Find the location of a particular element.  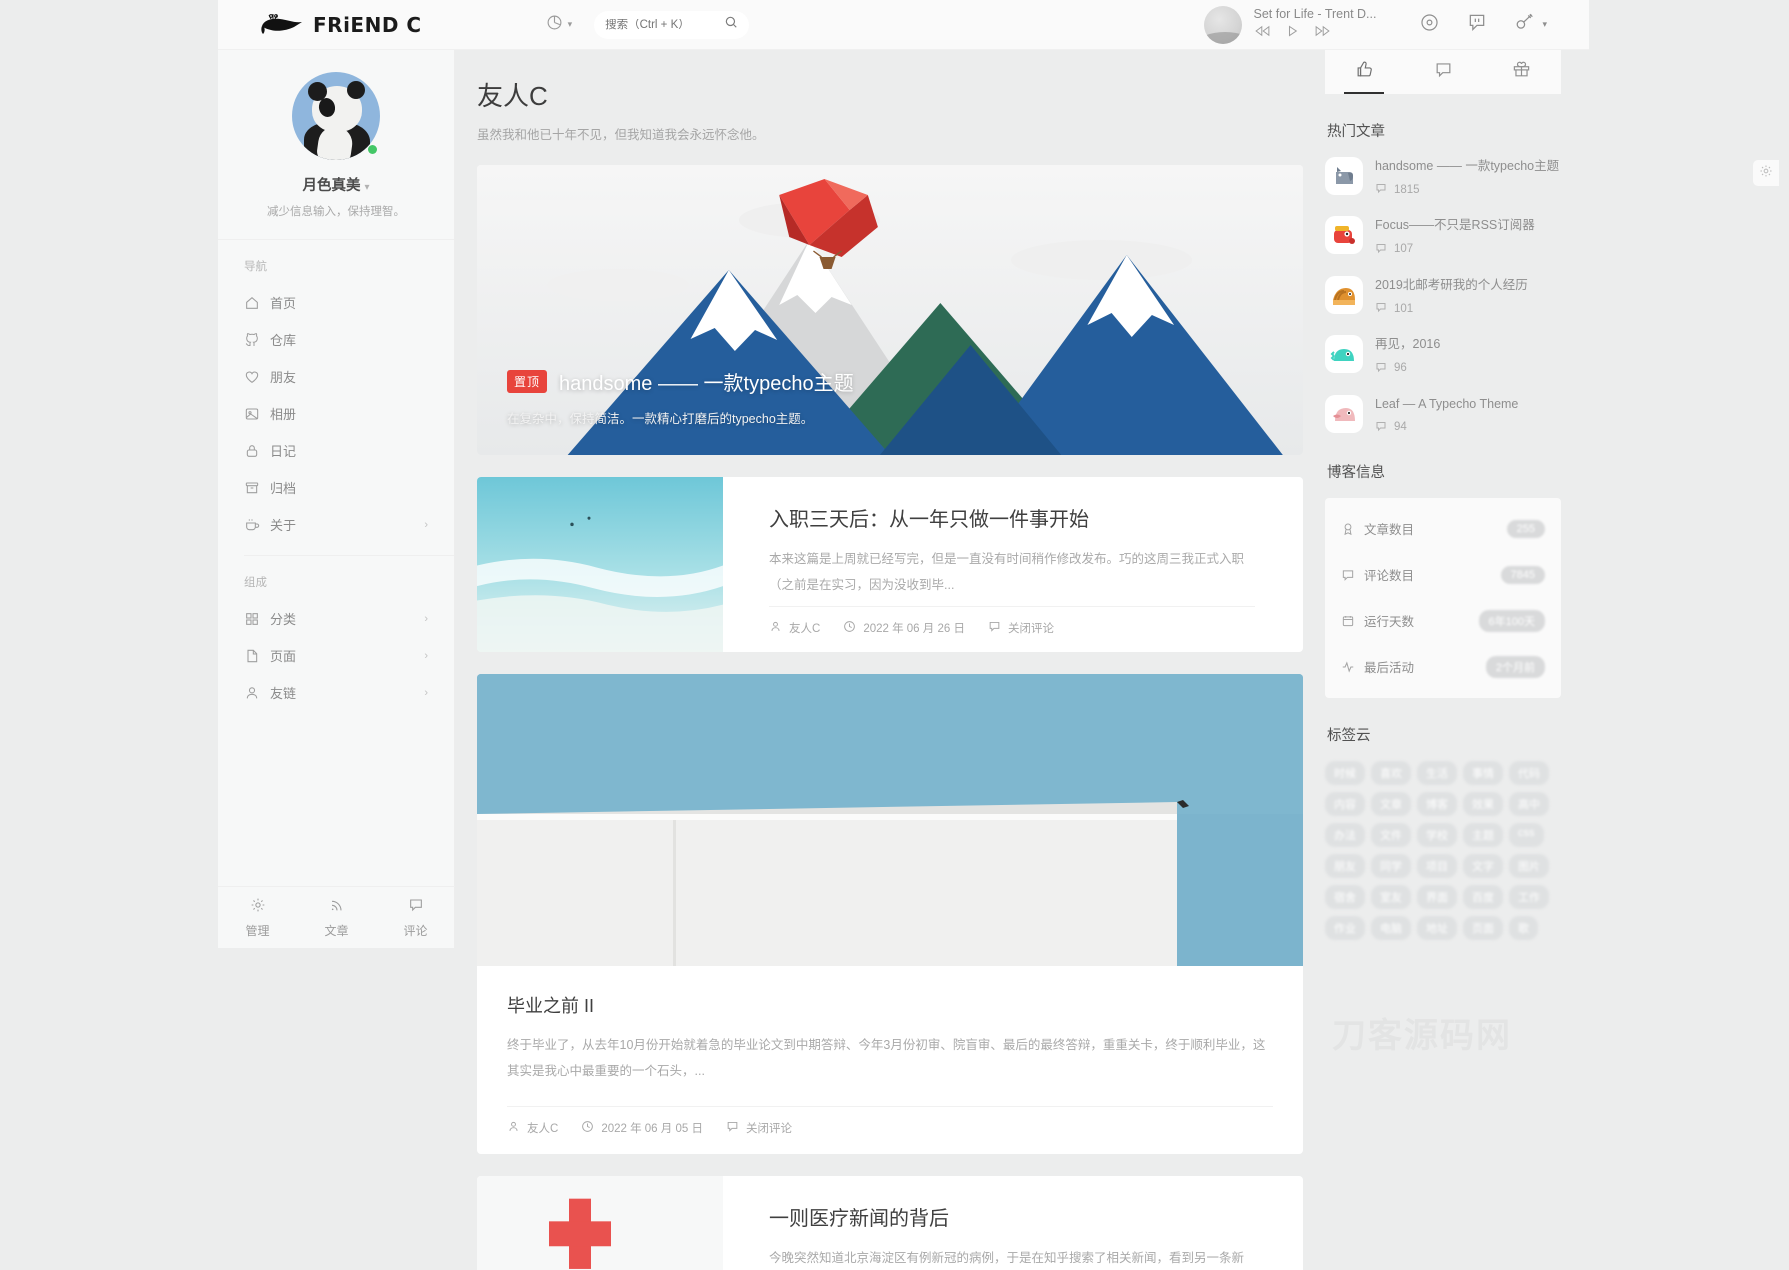

next-track-icon is located at coordinates (1322, 33).